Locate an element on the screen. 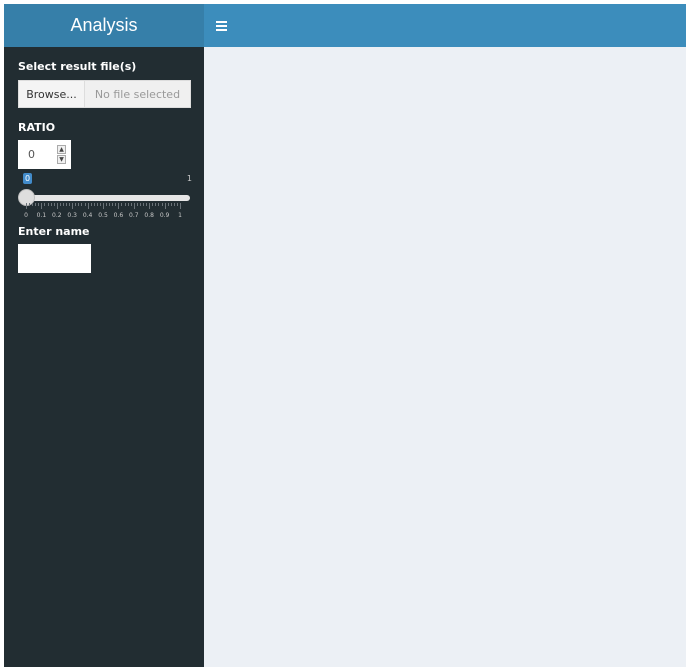 This screenshot has width=689, height=669. slider-grid-label: 0.1 is located at coordinates (41, 215).